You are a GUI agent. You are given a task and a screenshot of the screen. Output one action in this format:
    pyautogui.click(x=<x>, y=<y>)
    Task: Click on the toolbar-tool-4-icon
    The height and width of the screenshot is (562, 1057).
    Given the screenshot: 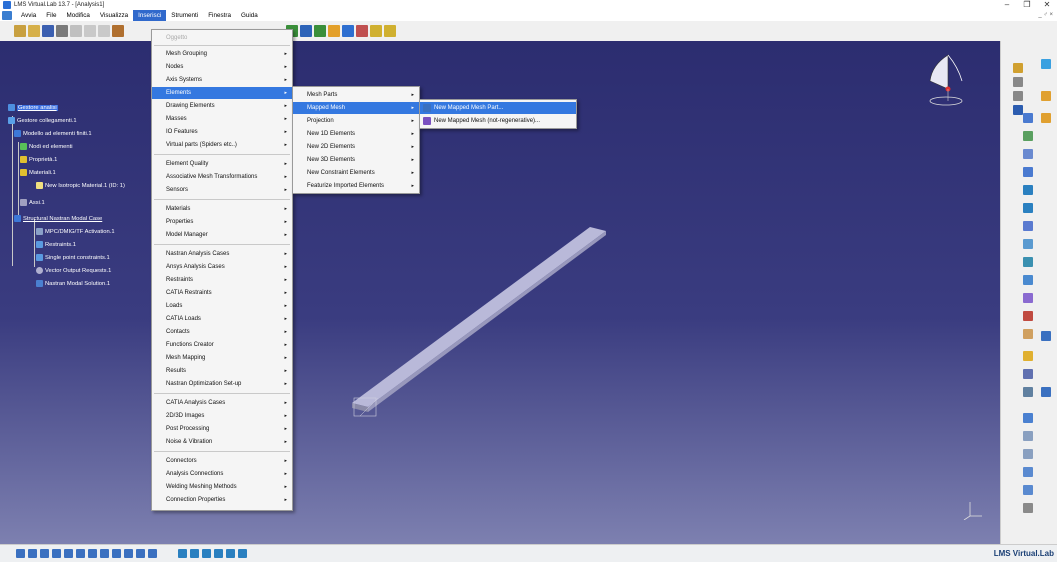 What is the action you would take?
    pyautogui.click(x=334, y=31)
    